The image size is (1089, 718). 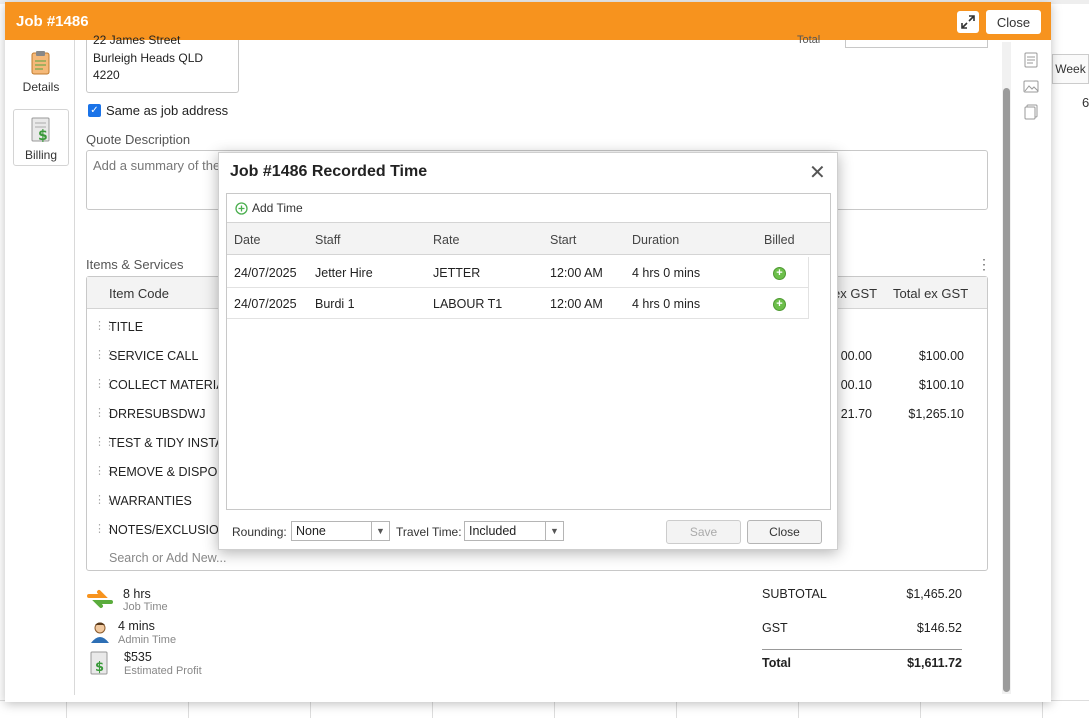 I want to click on items-menu-icon: ⋮, so click(x=984, y=264).